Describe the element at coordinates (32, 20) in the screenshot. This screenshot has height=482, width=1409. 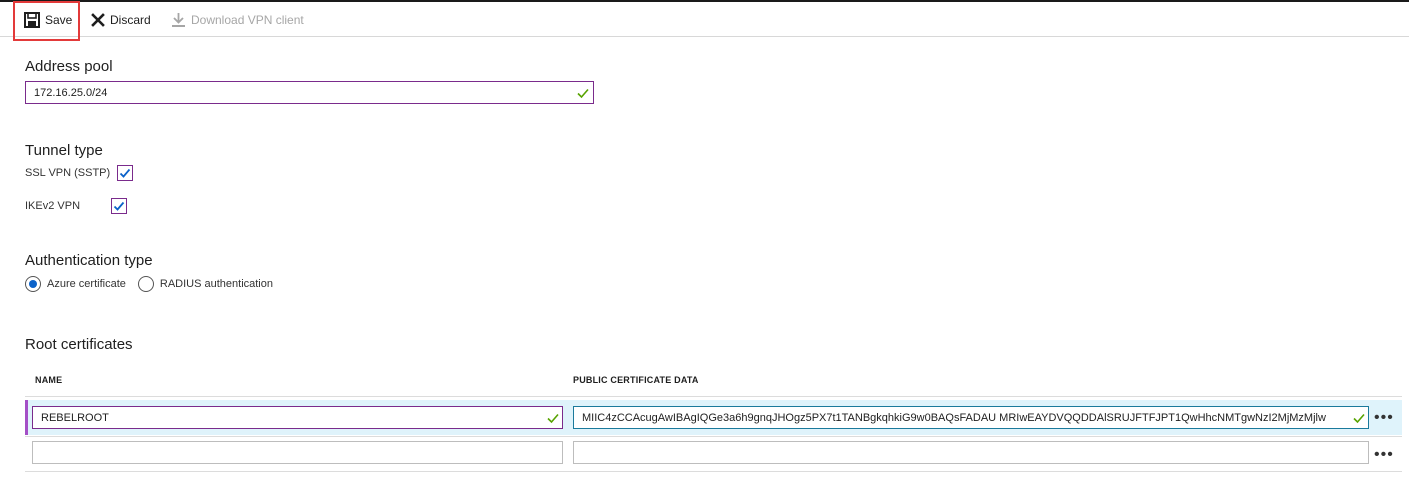
I see `save-icon` at that location.